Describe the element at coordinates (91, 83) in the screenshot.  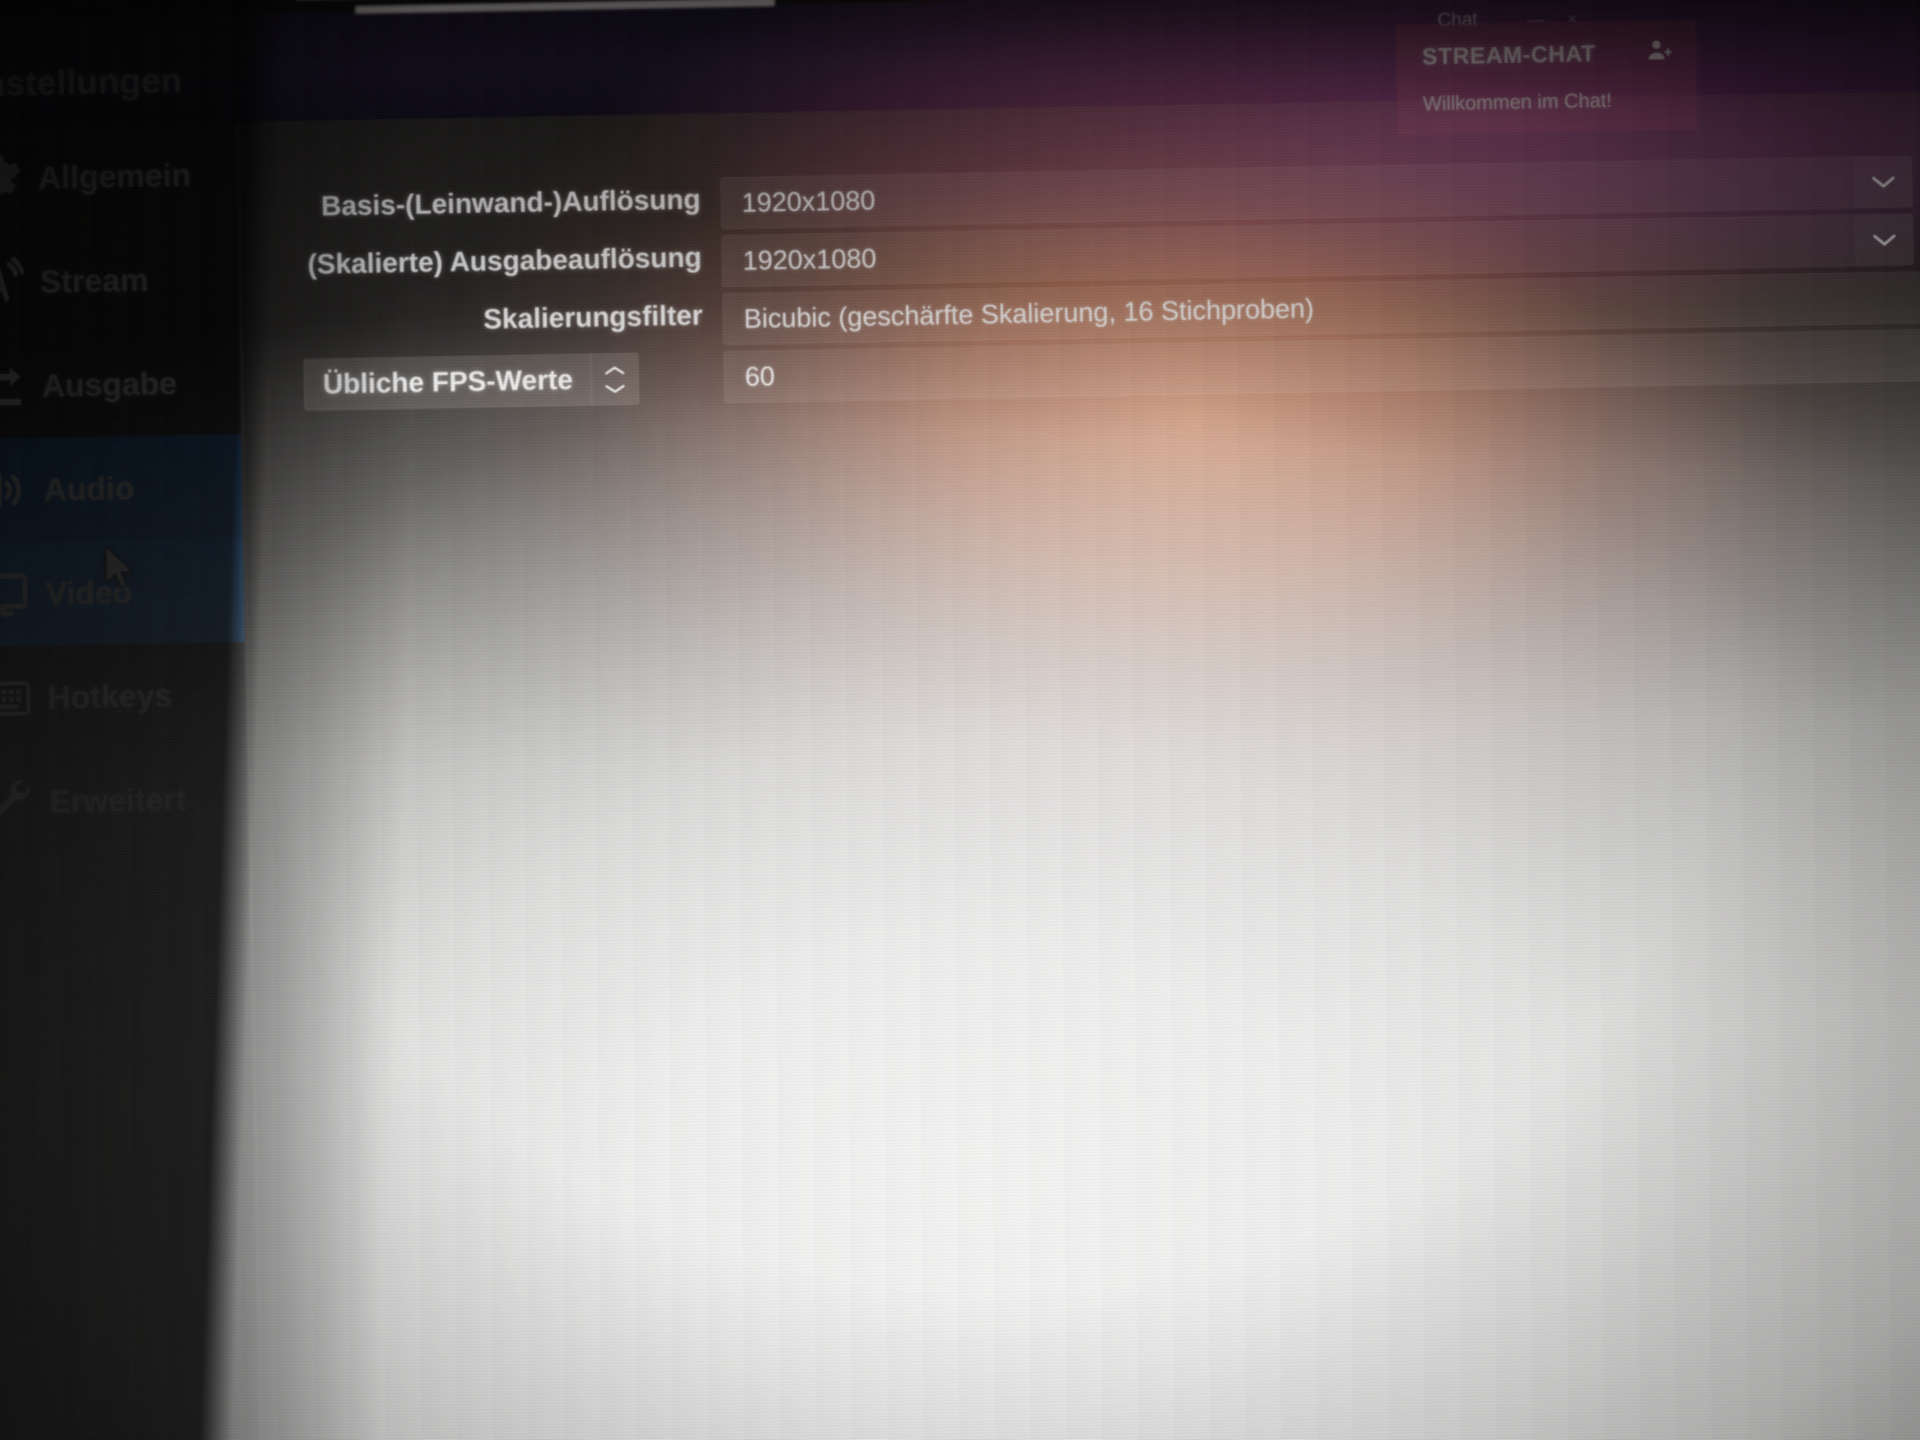
I see `page-title: Einstellungen` at that location.